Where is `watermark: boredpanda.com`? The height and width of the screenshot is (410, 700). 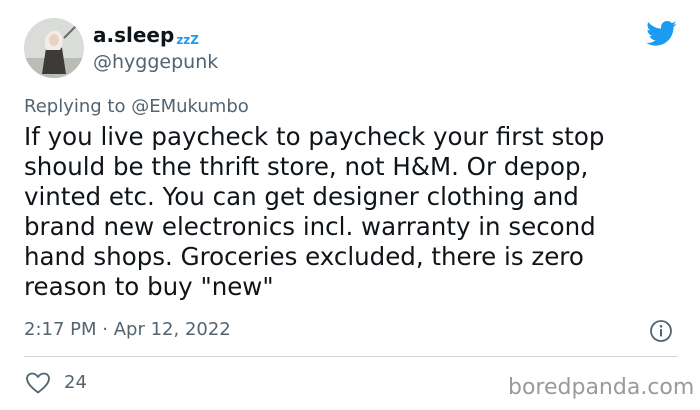 watermark: boredpanda.com is located at coordinates (601, 387).